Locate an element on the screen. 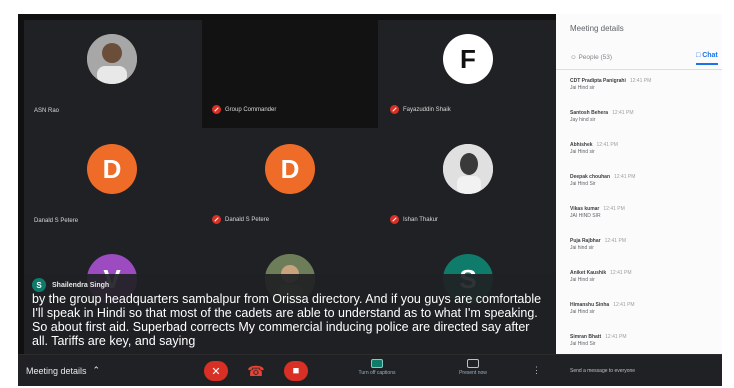 The width and height of the screenshot is (734, 388). chevron-up-icon: ⌃ is located at coordinates (96, 370).